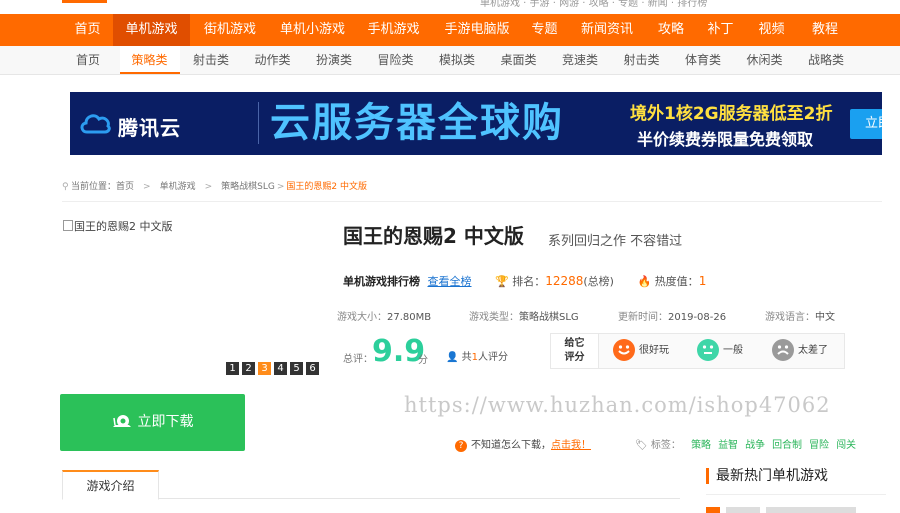 This screenshot has width=900, height=513. Describe the element at coordinates (214, 185) in the screenshot. I see `breadcrumb: ⚲ 当前位置：首页 > 单机游戏 > 策略战棋SLG > 国王的恩赐2 中文版` at that location.